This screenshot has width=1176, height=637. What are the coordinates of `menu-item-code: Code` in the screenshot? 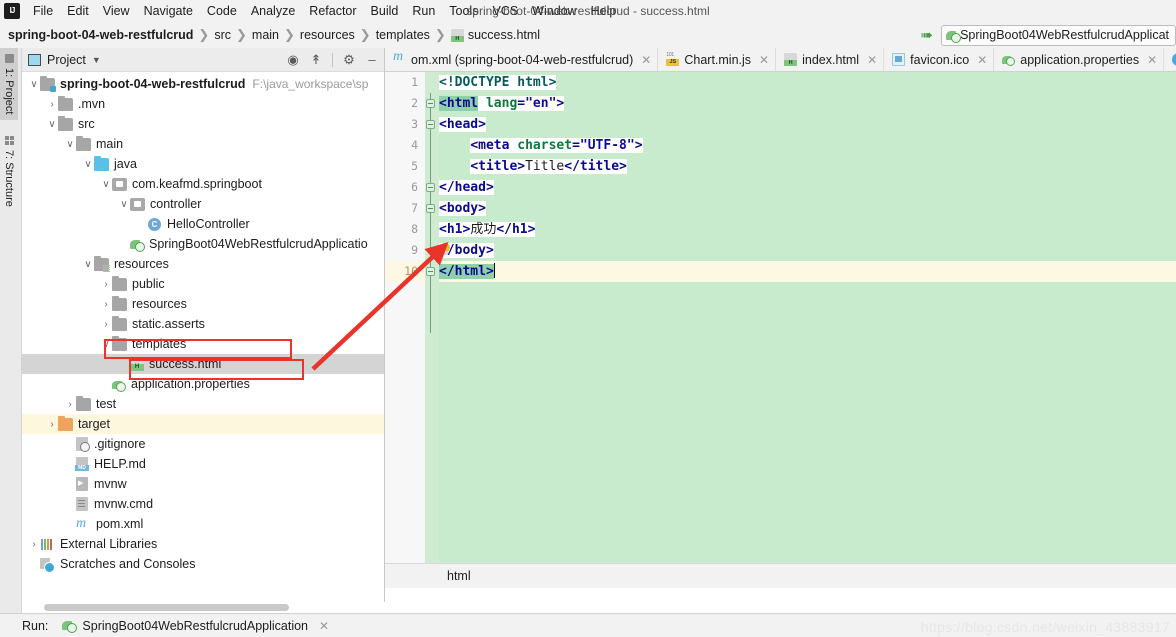 It's located at (222, 11).